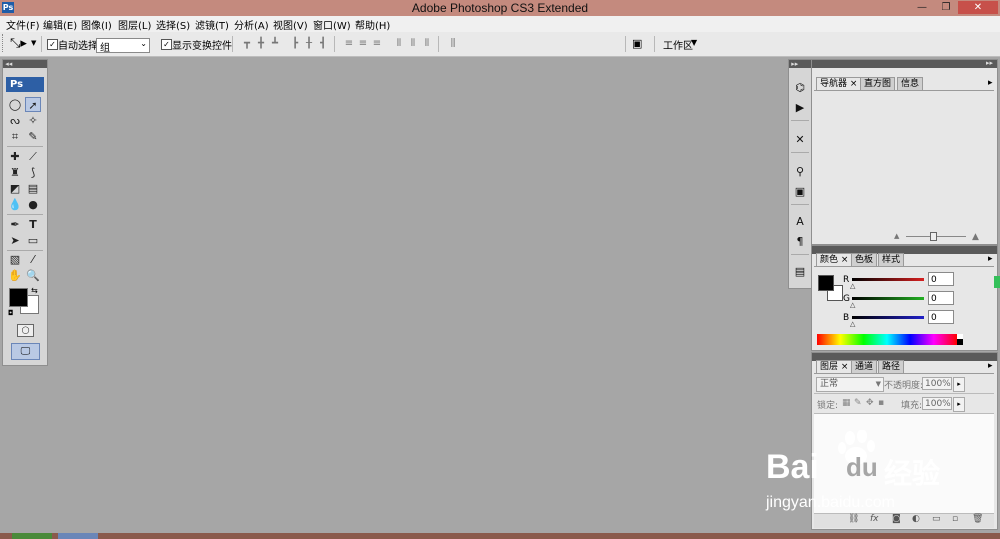 The height and width of the screenshot is (539, 1000). I want to click on panel-header, so click(904, 64).